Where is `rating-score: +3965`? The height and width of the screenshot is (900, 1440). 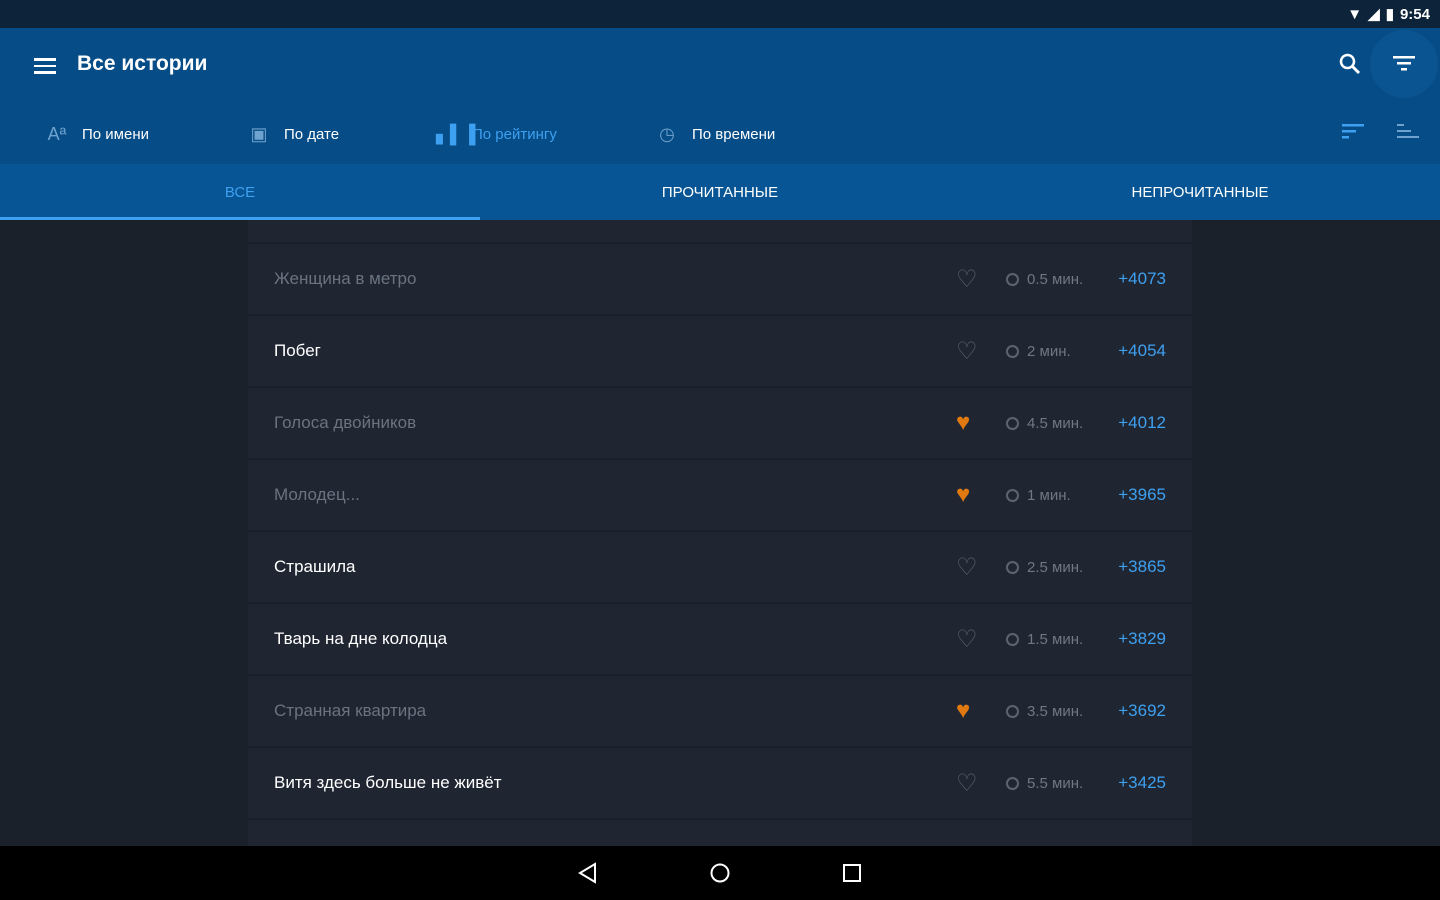
rating-score: +3965 is located at coordinates (1142, 494).